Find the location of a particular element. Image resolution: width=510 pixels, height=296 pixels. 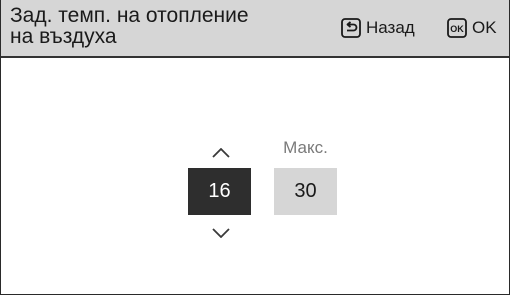

page-title: Зад. темп. на отопление на въздуха is located at coordinates (129, 26).